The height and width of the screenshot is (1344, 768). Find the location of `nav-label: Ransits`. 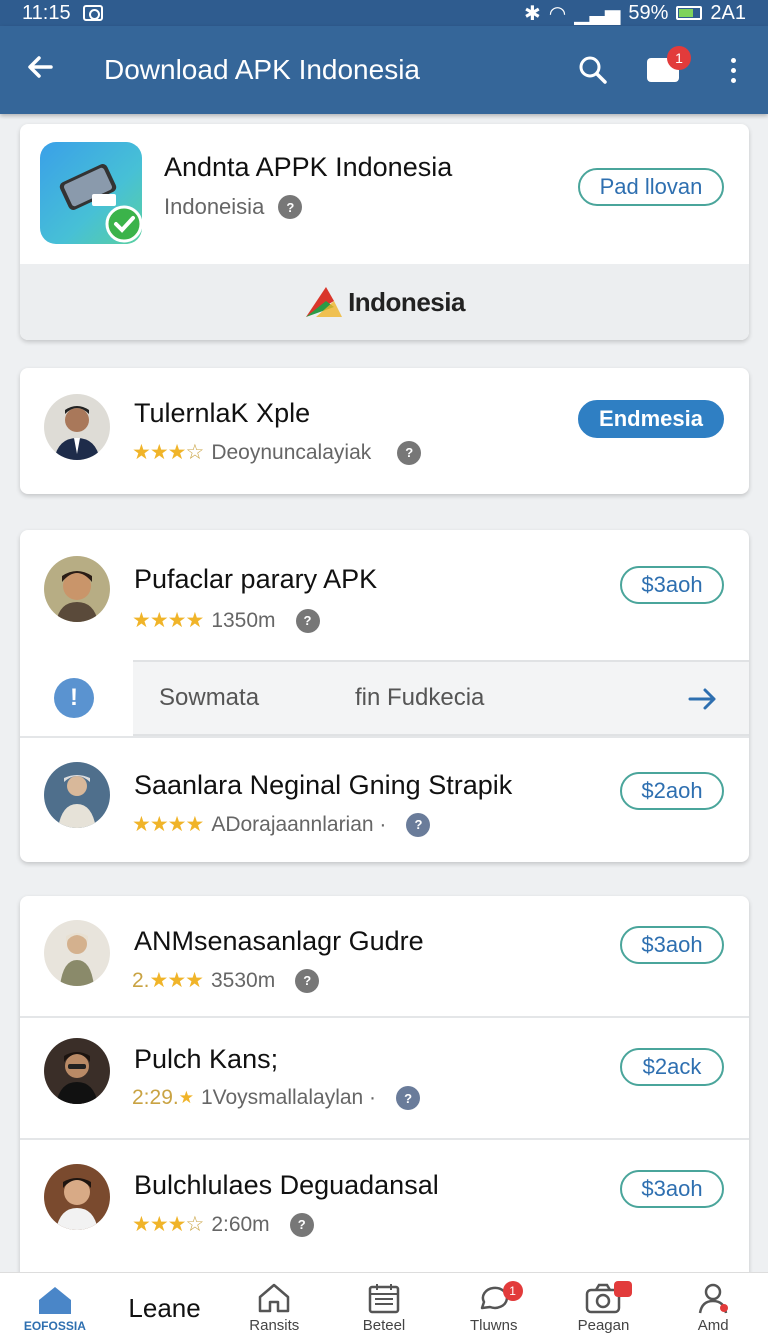

nav-label: Ransits is located at coordinates (274, 1325).